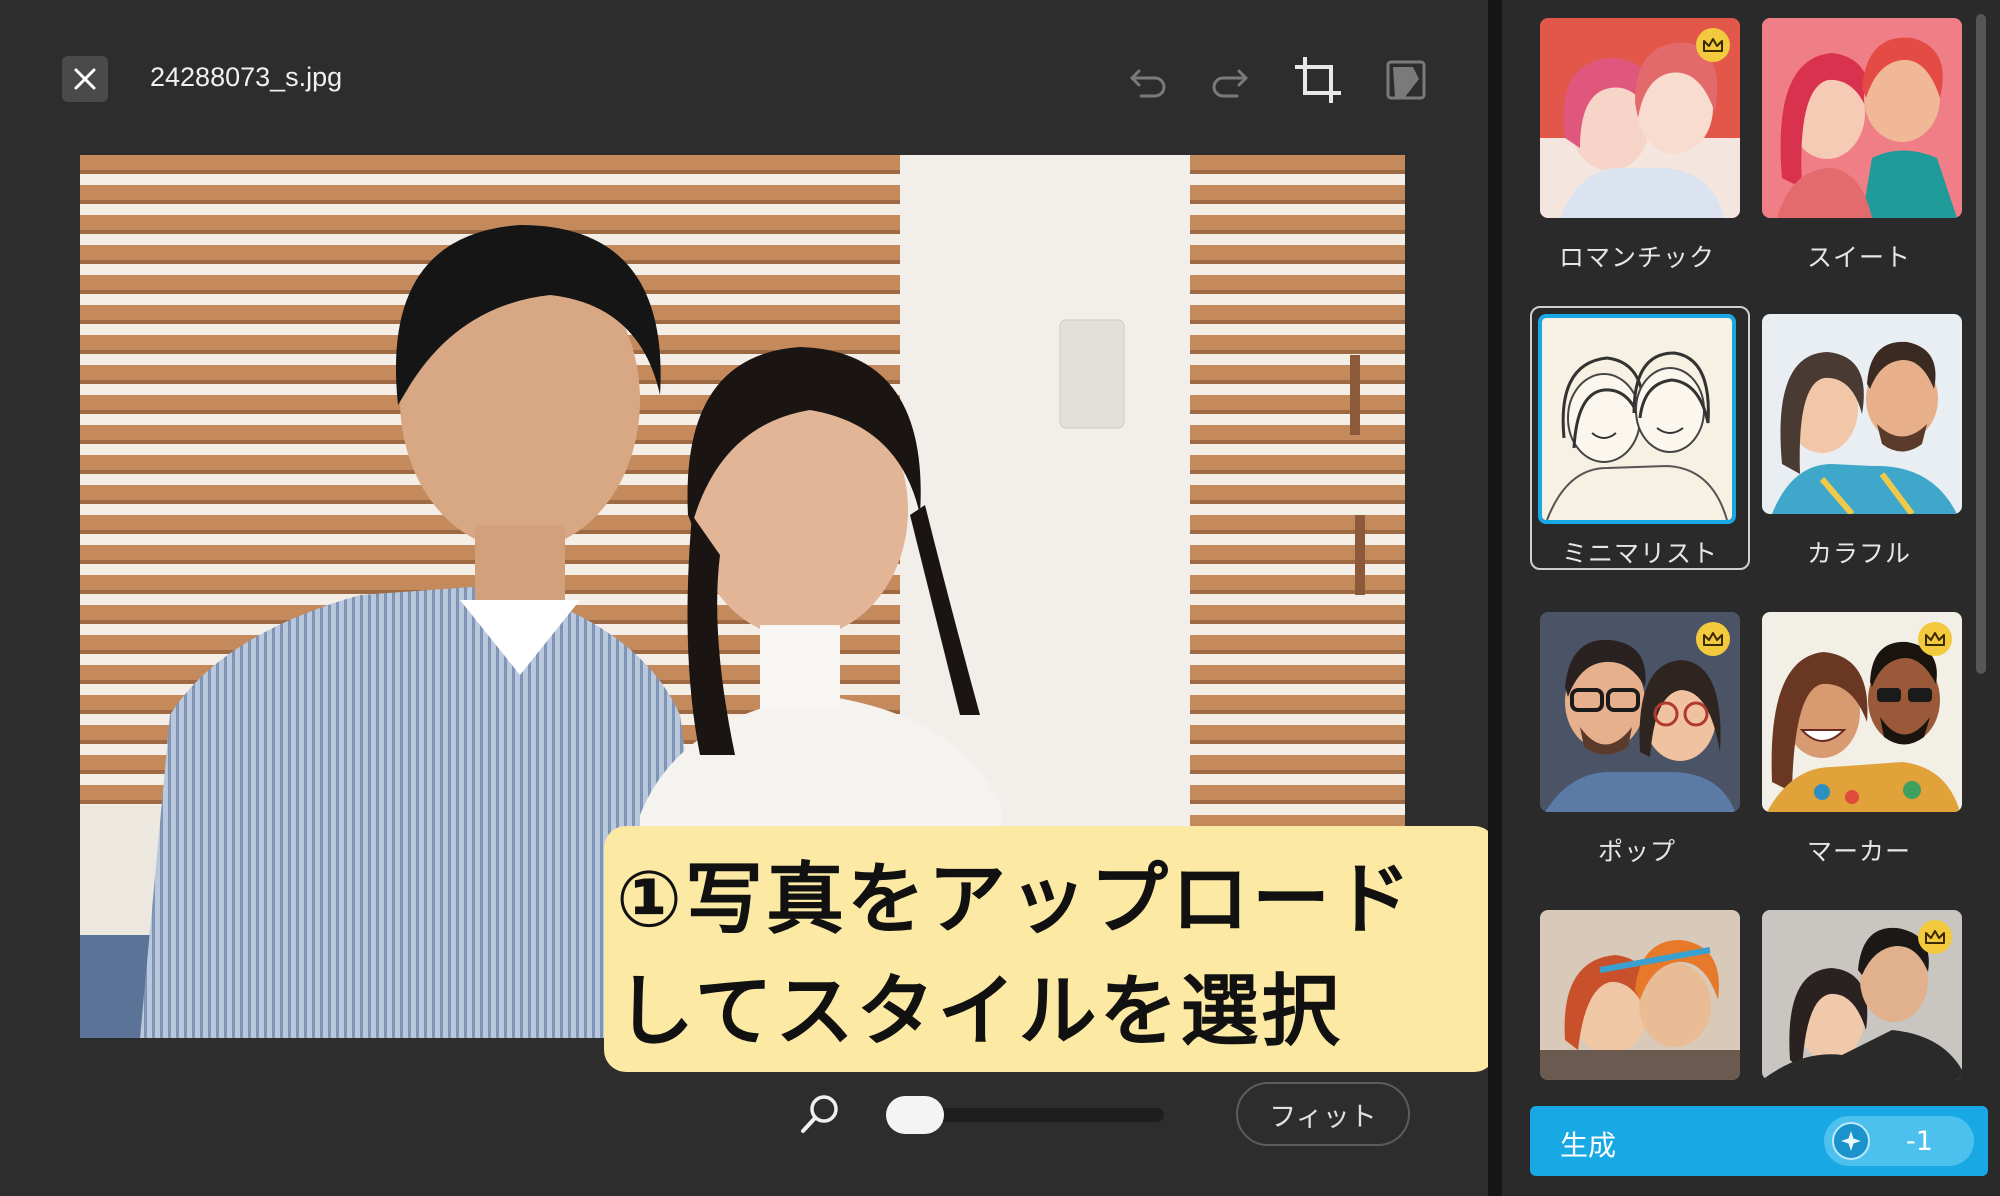 This screenshot has width=2000, height=1196. What do you see at coordinates (1759, 1141) in the screenshot?
I see `generate-button: 生成 -1` at bounding box center [1759, 1141].